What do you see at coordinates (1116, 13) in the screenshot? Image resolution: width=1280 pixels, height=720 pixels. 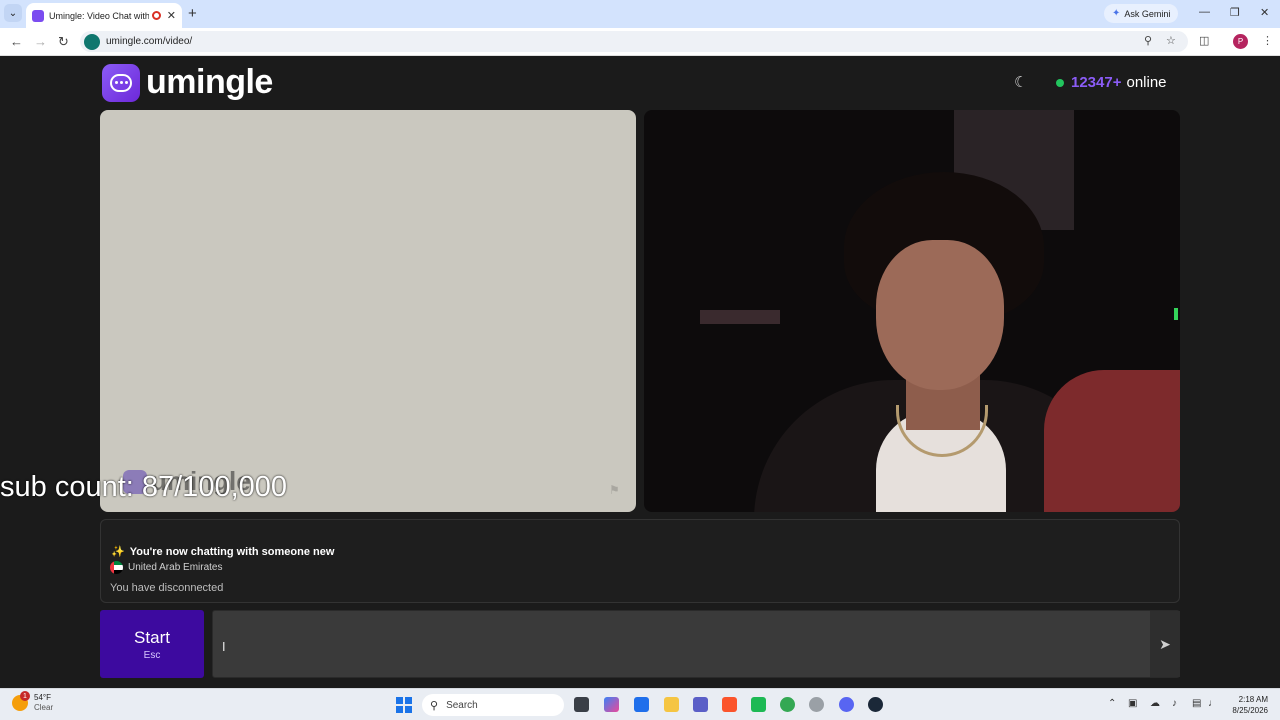 I see `gemini-sparkle-icon: ✦` at bounding box center [1116, 13].